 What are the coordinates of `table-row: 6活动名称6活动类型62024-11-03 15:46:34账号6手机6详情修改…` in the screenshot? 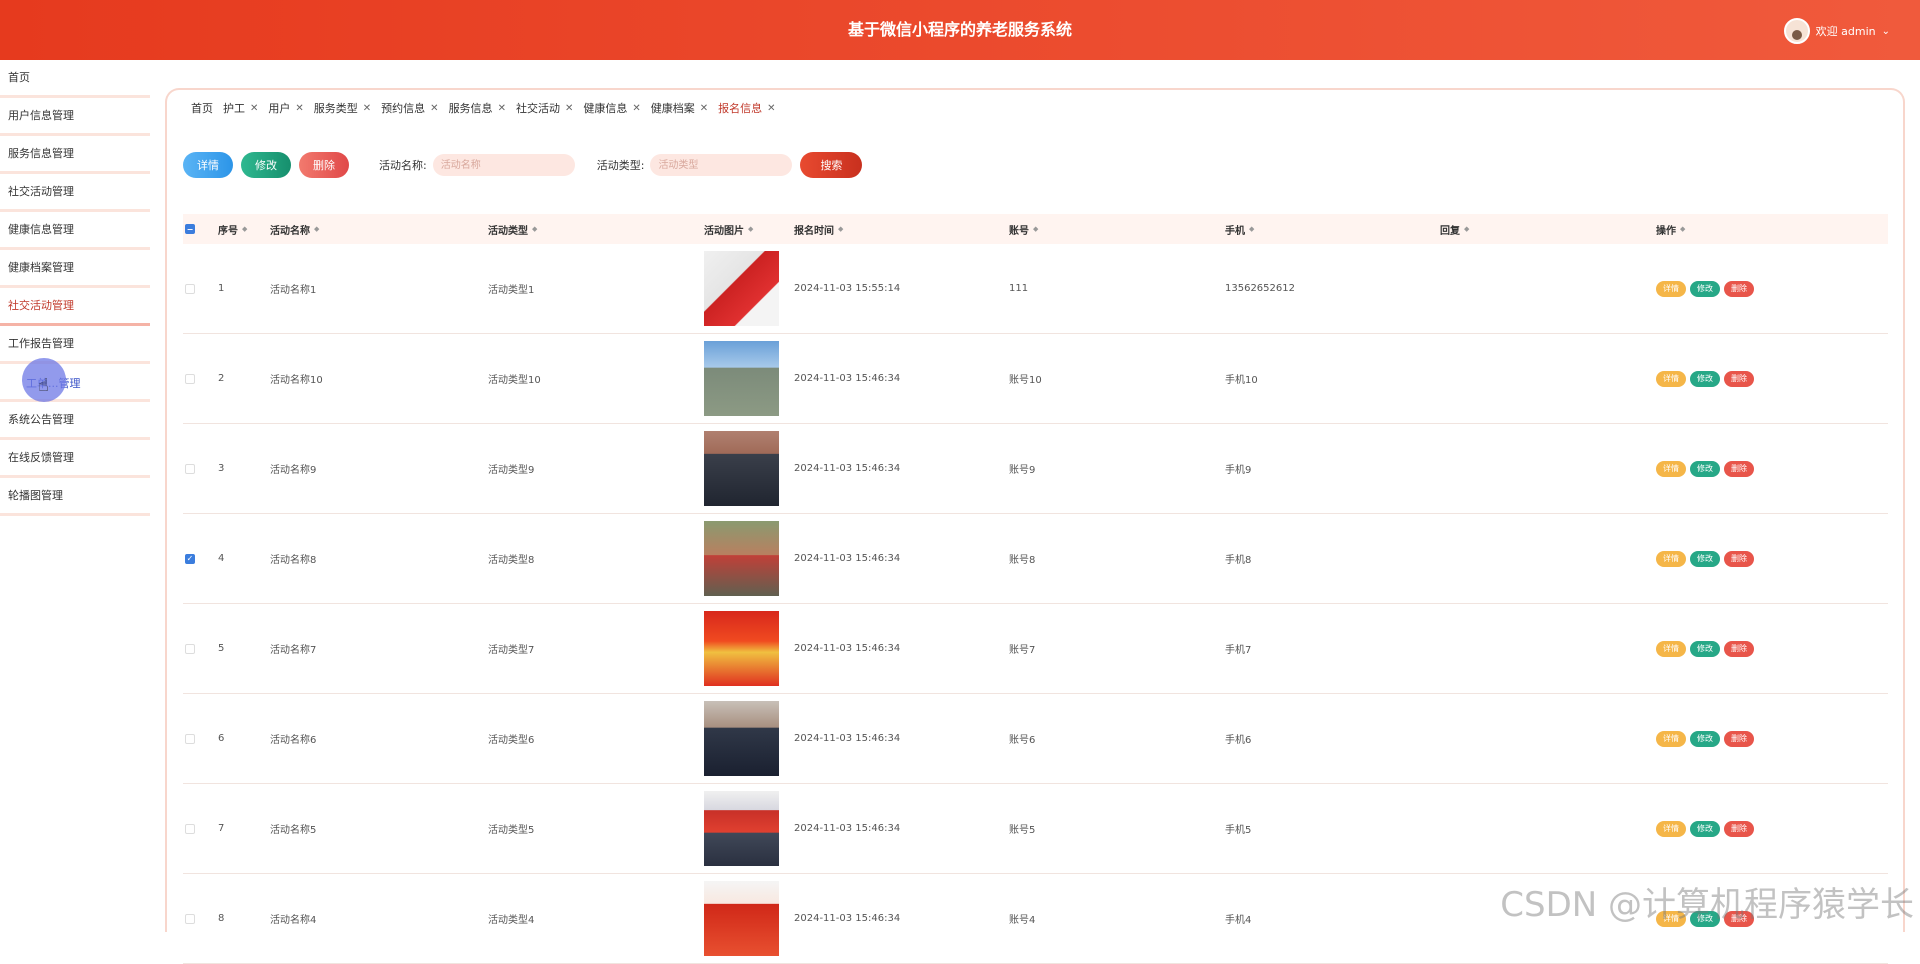 It's located at (1035, 739).